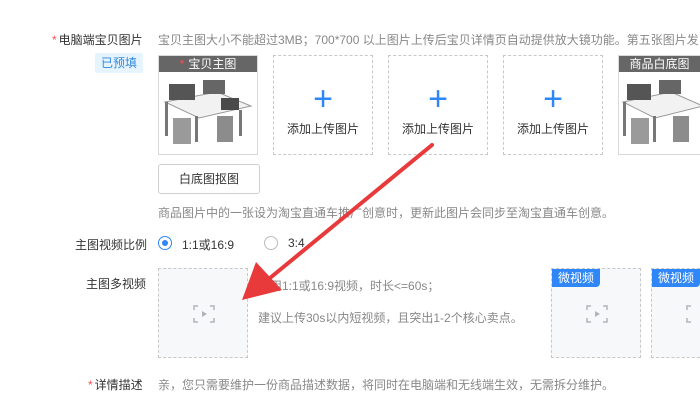 This screenshot has width=700, height=401. Describe the element at coordinates (209, 179) in the screenshot. I see `white-bg-cutout-button: 白底图抠图` at that location.